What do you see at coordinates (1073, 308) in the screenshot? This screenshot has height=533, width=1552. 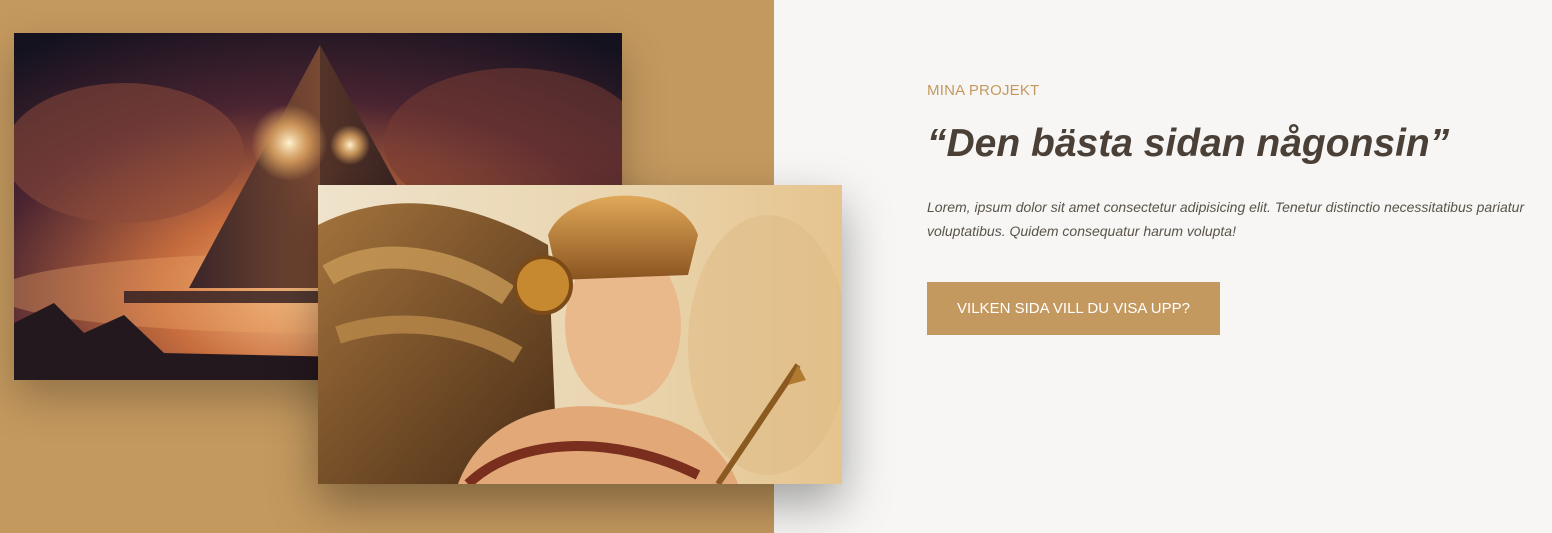 I see `cta-button: VILKEN SIDA VILL DU VISA UPP?` at bounding box center [1073, 308].